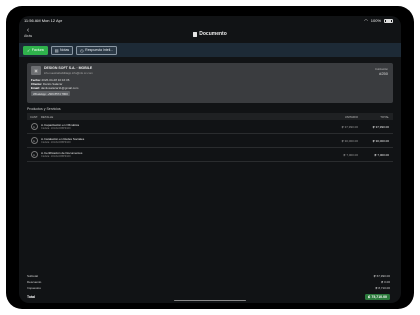  I want to click on product-name: A·Capacitación en Ofimática, so click(60, 124).